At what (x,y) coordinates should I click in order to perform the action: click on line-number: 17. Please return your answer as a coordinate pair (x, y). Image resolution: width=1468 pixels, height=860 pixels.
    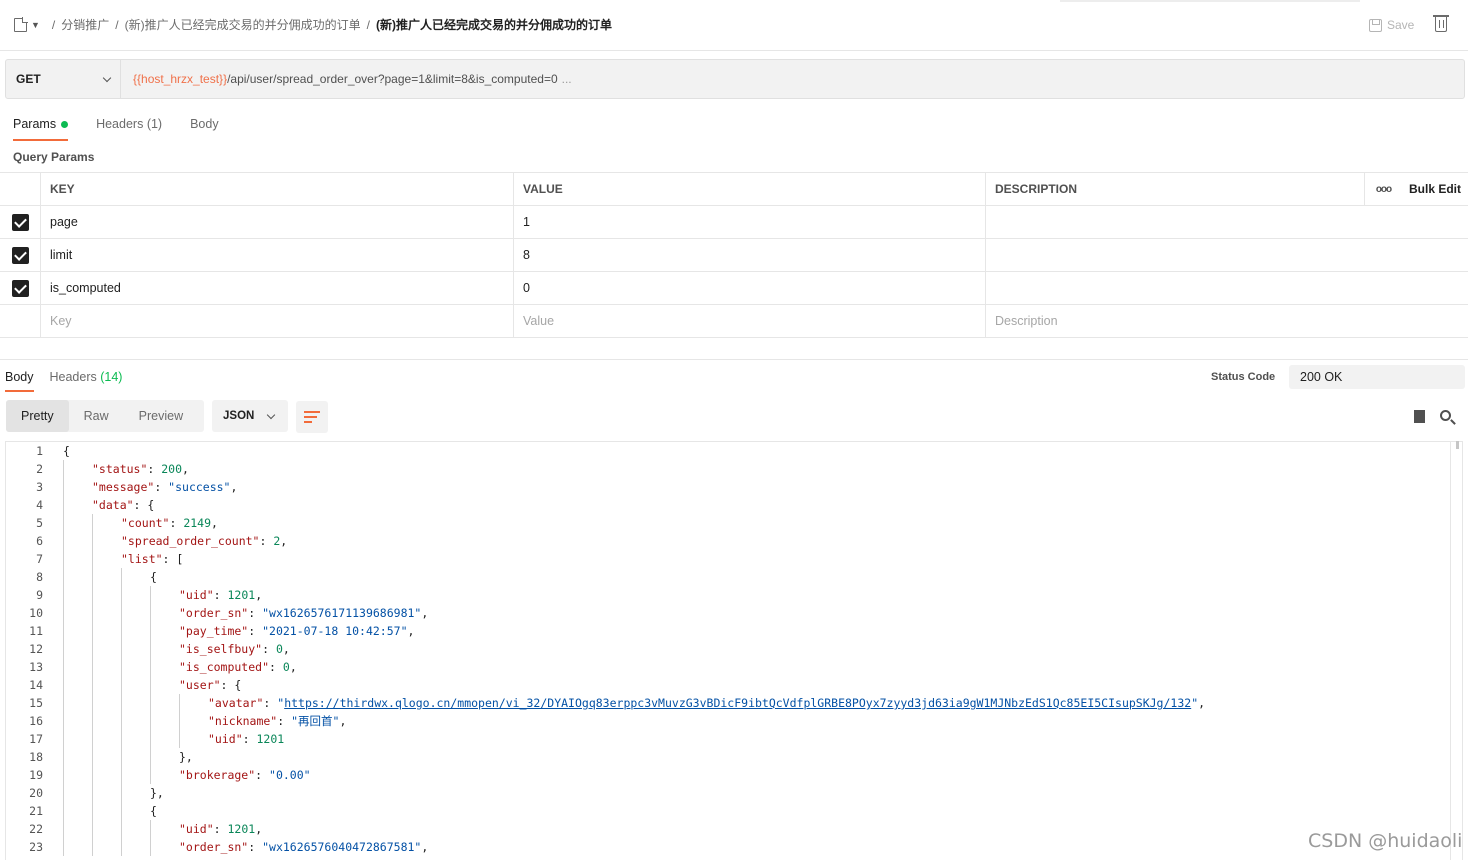
    Looking at the image, I should click on (36, 739).